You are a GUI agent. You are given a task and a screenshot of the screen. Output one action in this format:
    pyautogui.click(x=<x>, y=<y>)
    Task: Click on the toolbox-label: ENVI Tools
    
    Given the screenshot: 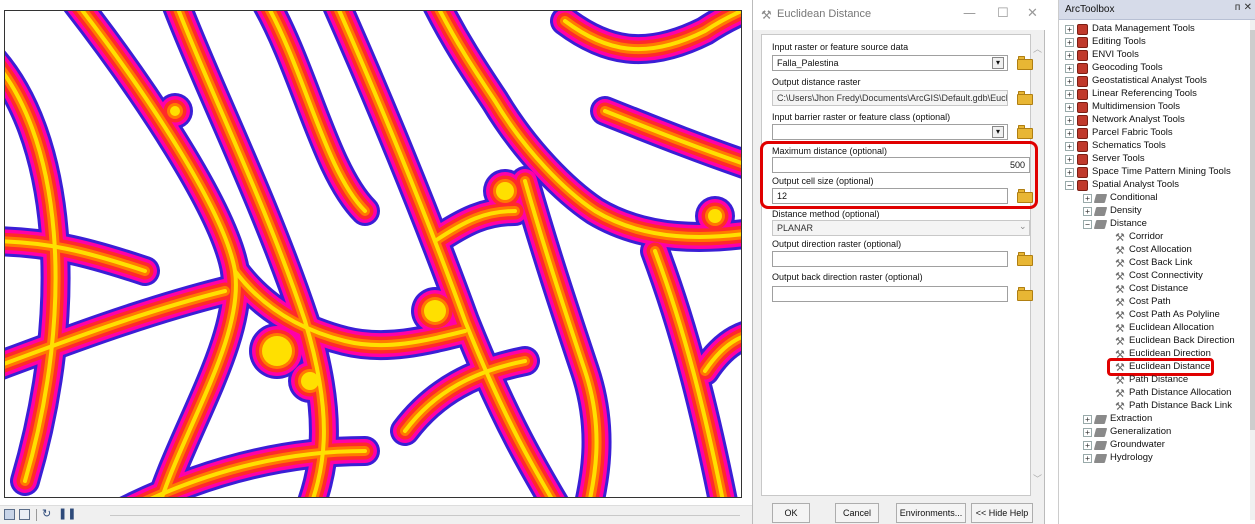 What is the action you would take?
    pyautogui.click(x=1115, y=54)
    